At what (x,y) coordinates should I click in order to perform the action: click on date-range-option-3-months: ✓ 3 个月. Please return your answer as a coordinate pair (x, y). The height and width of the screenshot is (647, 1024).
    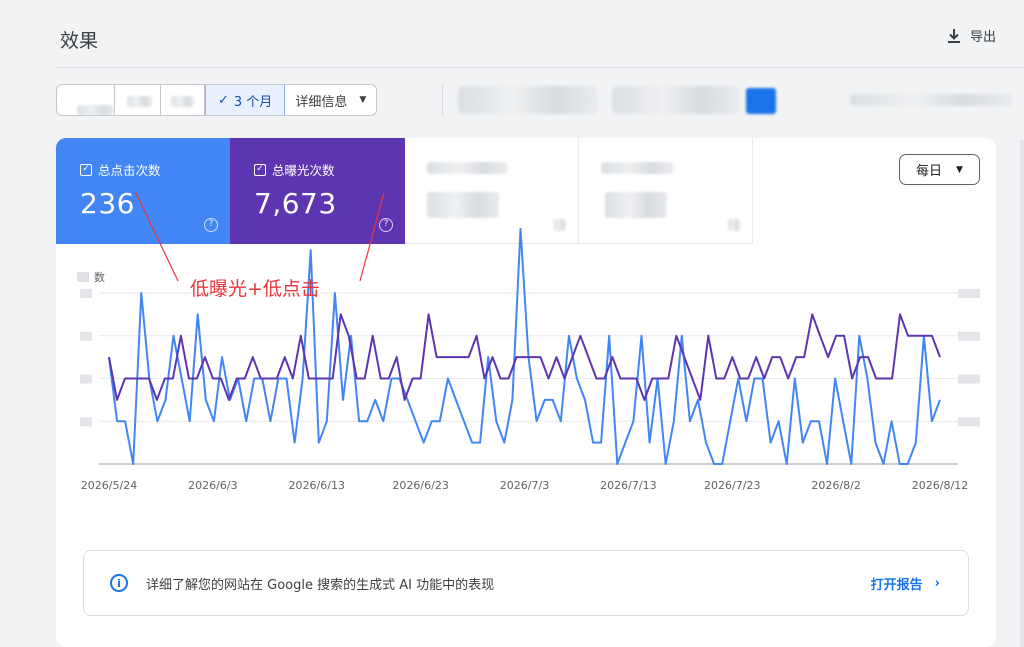
    Looking at the image, I should click on (245, 100).